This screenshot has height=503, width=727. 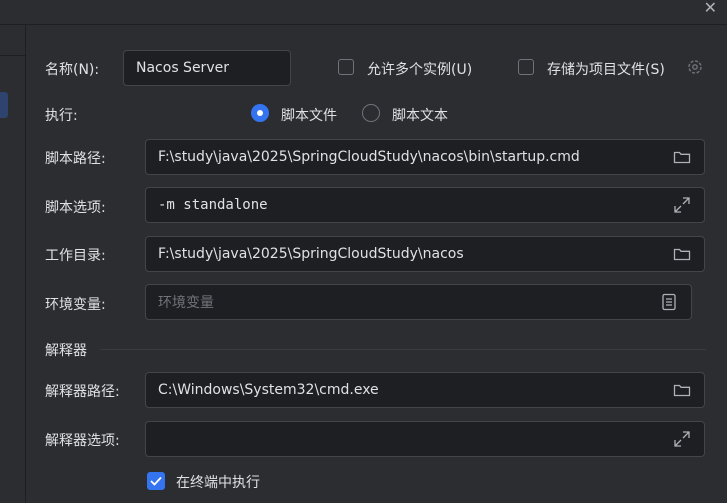 What do you see at coordinates (425, 205) in the screenshot?
I see `script-options-input: -m standalone` at bounding box center [425, 205].